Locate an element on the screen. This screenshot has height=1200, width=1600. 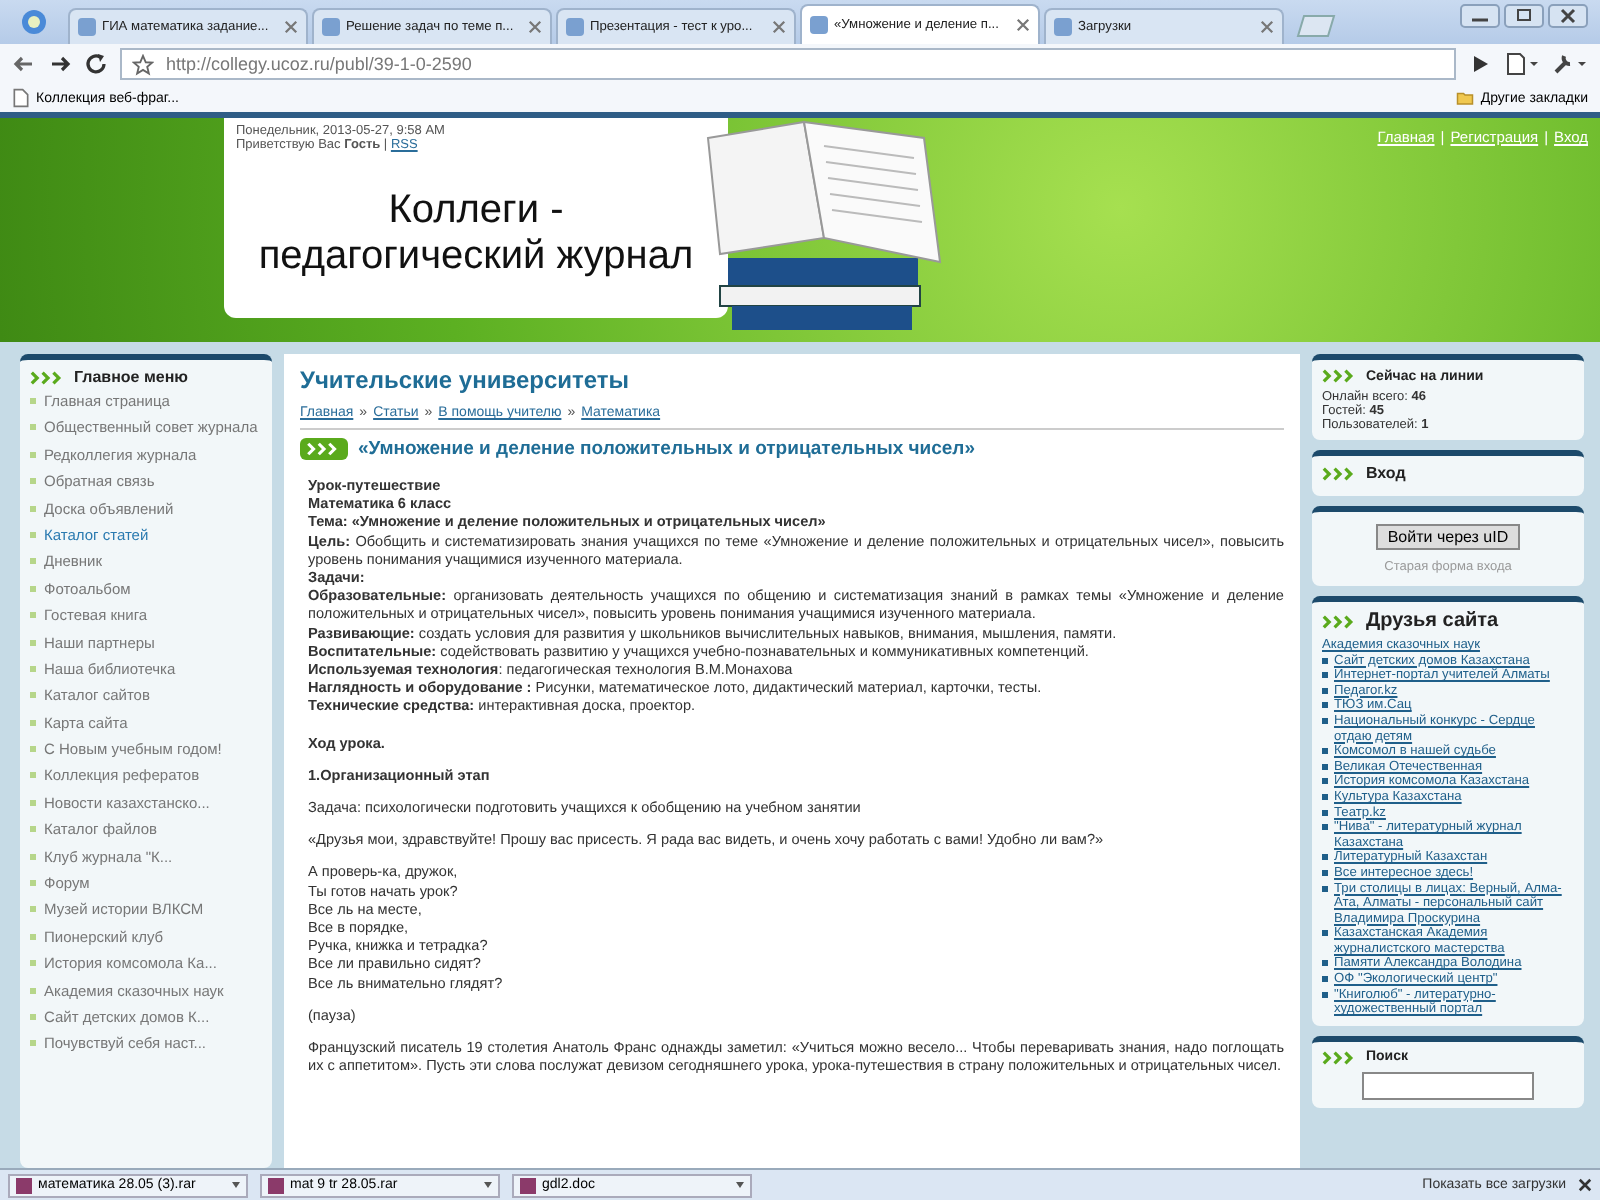
login-button: Войти через uID is located at coordinates (1448, 537).